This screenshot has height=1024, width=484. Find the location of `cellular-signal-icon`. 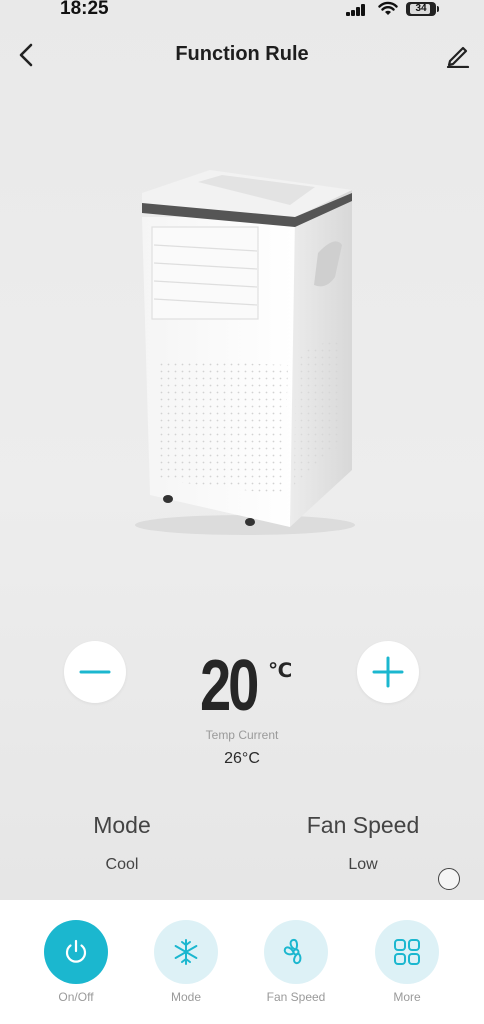

cellular-signal-icon is located at coordinates (357, 10).